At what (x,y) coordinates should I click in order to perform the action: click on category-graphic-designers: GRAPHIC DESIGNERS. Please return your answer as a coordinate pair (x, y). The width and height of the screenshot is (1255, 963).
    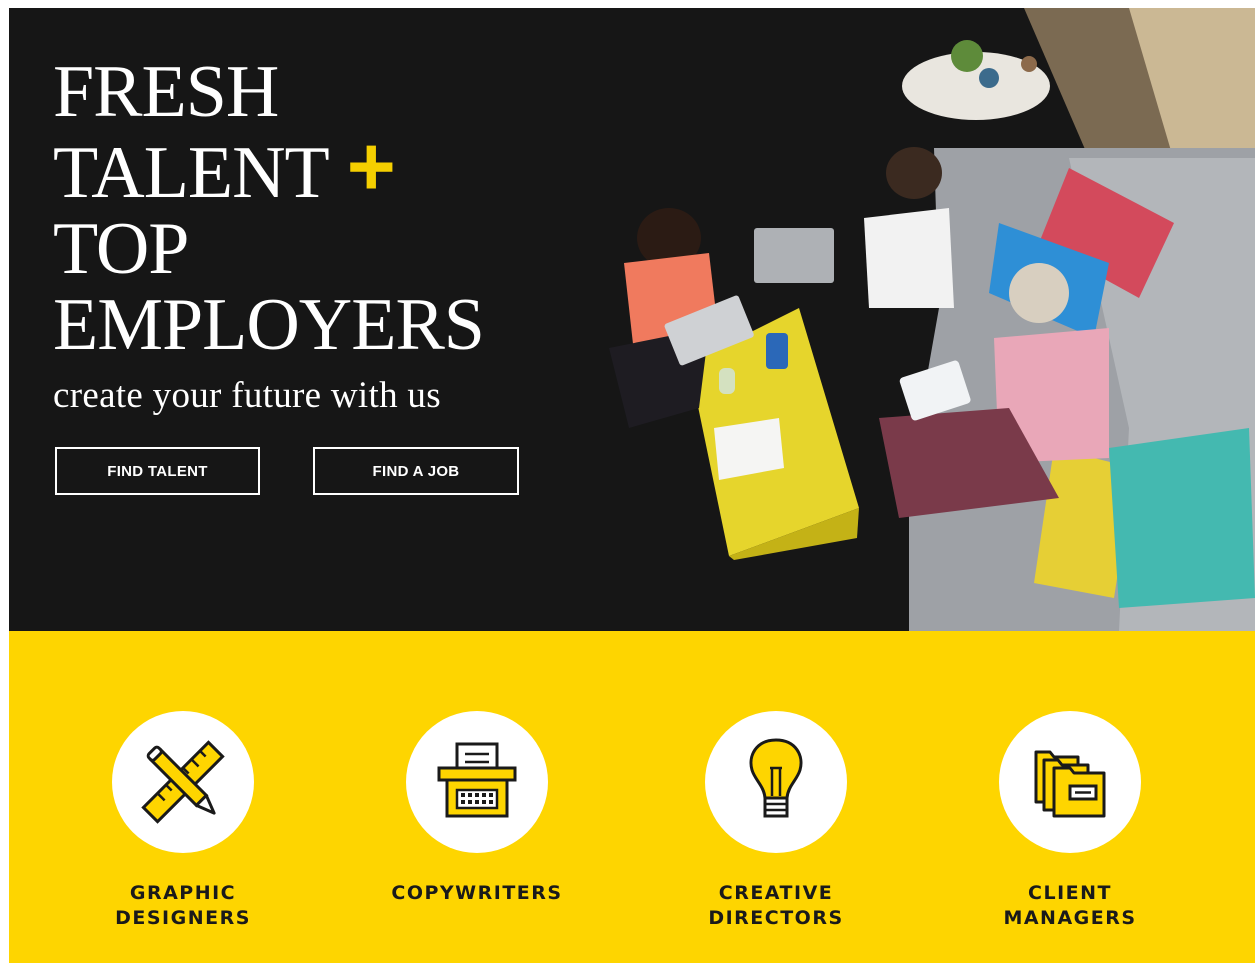
    Looking at the image, I should click on (183, 821).